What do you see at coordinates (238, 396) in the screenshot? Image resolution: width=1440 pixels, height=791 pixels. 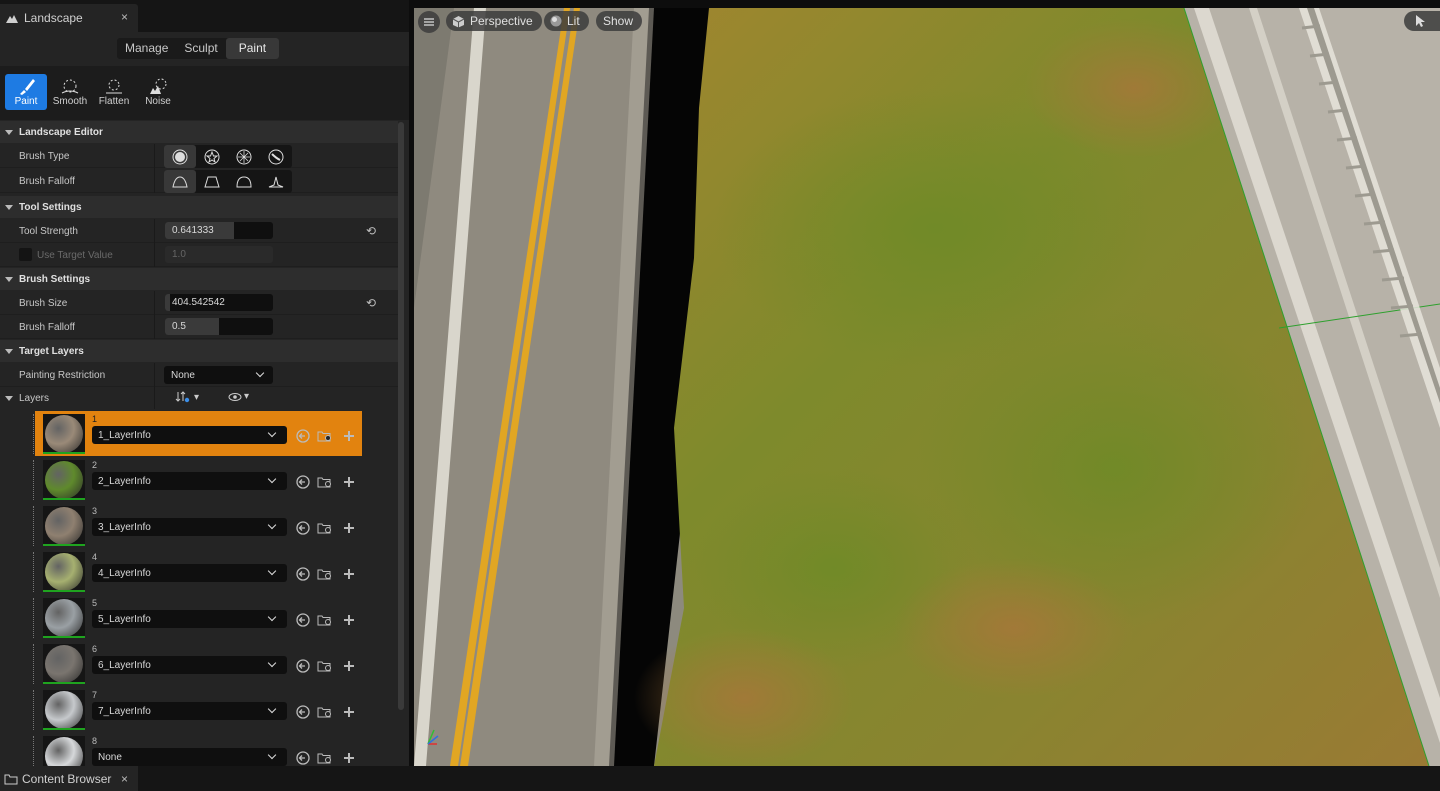 I see `layer-visibility-button: ▾` at bounding box center [238, 396].